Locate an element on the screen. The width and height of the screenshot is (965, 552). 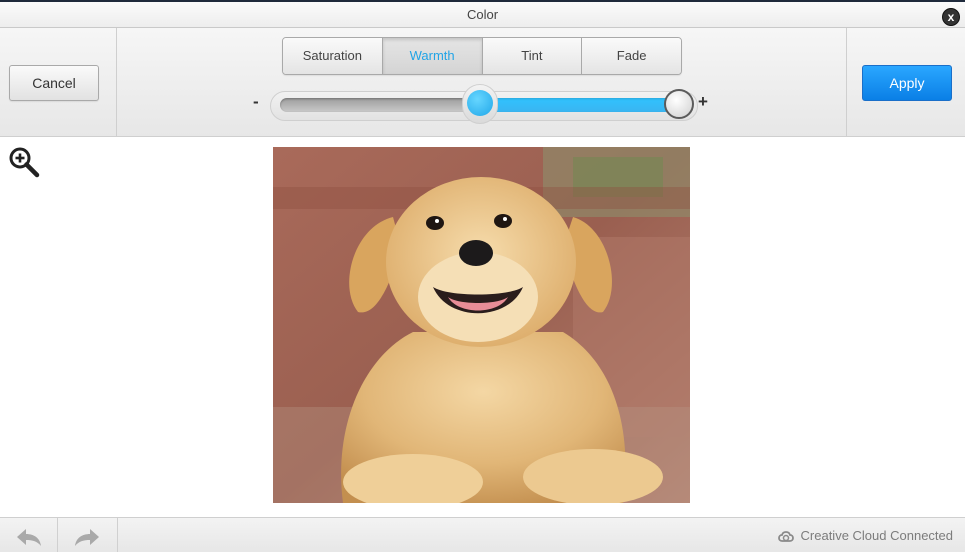
tab-warmth: Warmth is located at coordinates (432, 56).